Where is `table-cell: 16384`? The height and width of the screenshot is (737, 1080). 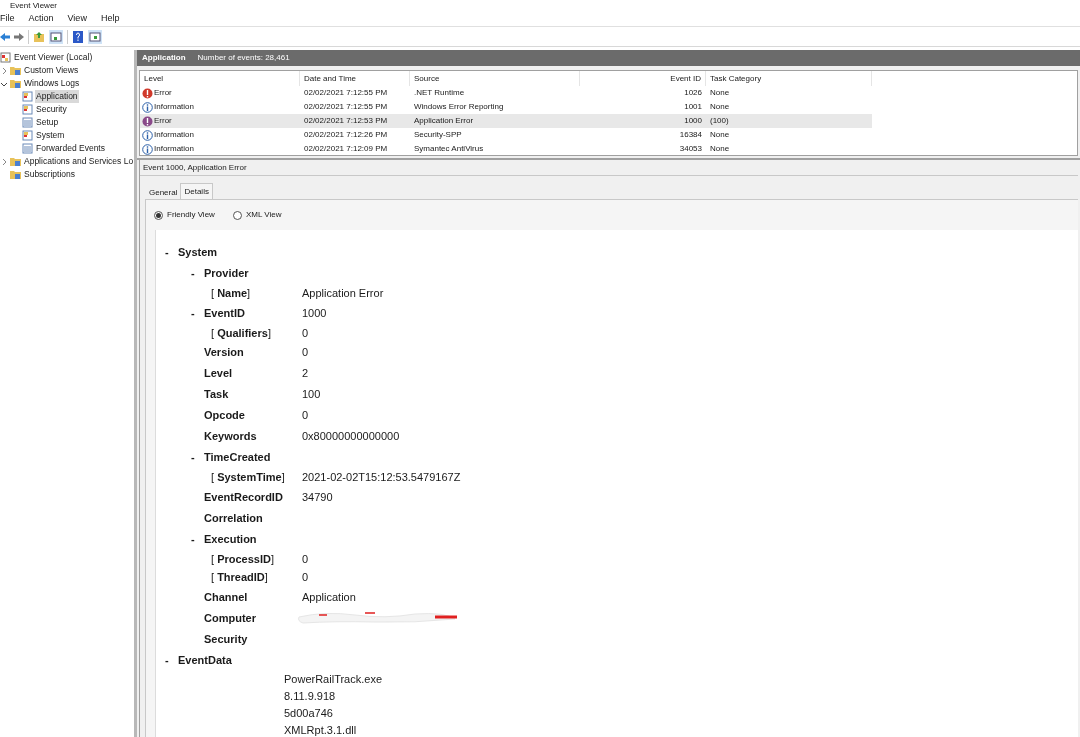 table-cell: 16384 is located at coordinates (690, 135).